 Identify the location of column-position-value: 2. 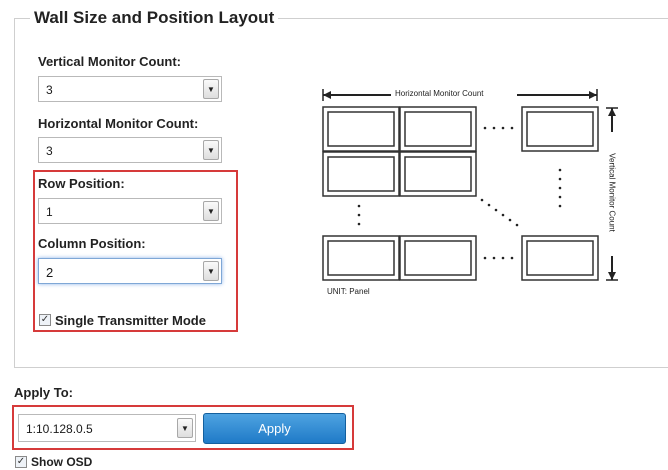
(50, 272).